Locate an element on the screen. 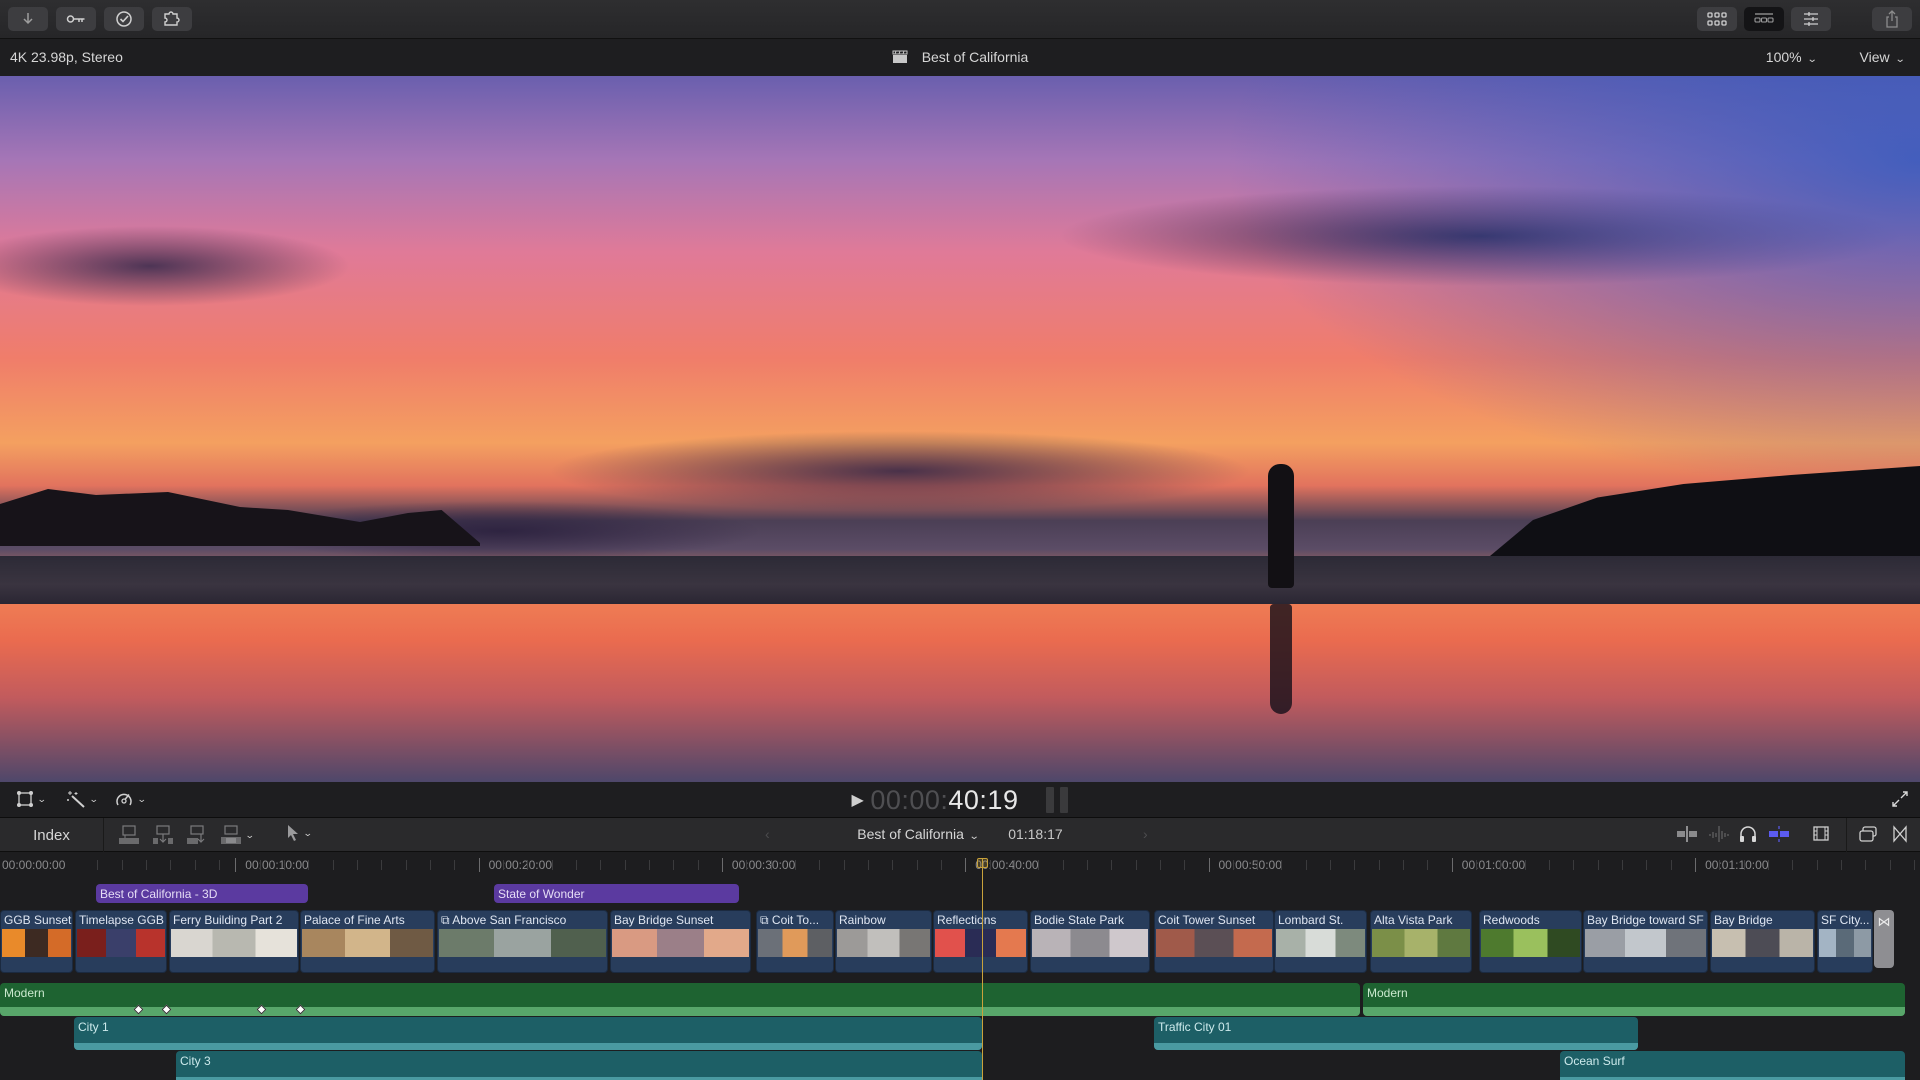  import-button is located at coordinates (28, 19).